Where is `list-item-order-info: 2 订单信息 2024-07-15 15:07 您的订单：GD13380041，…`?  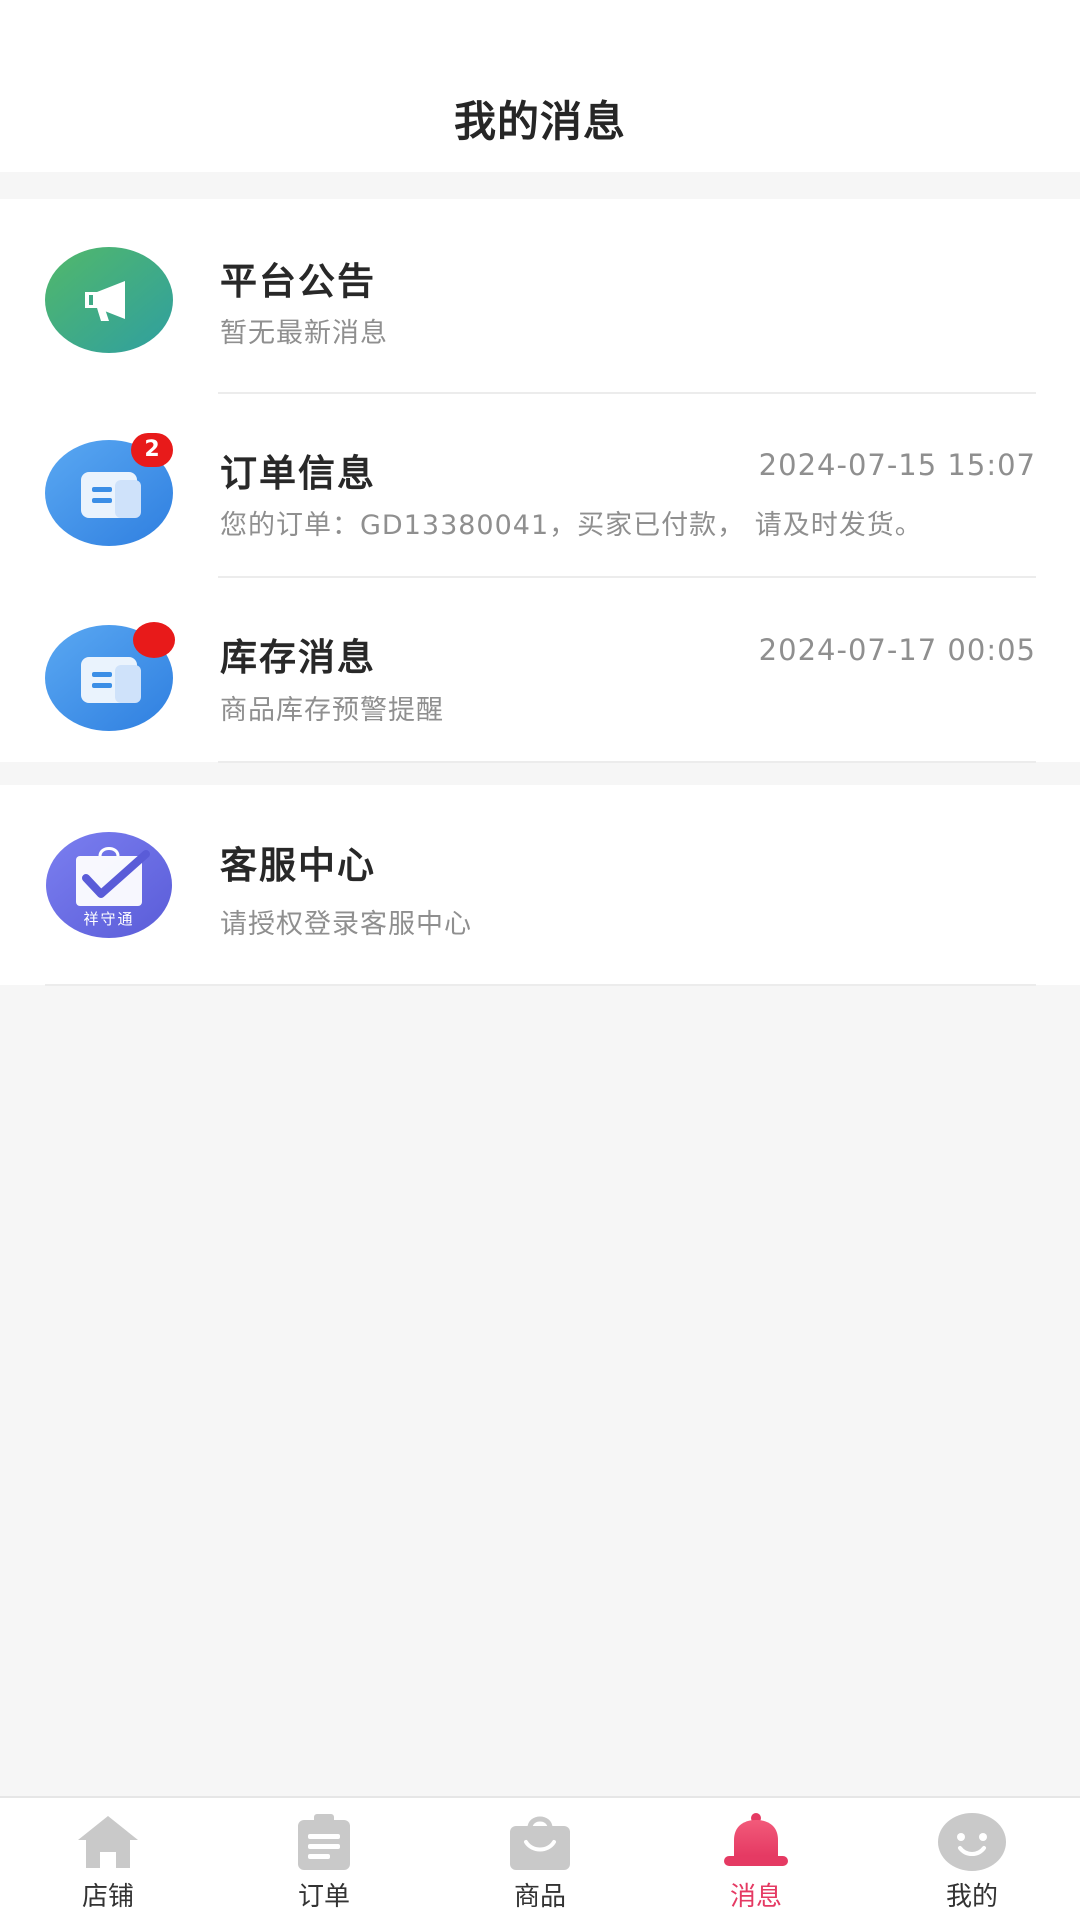 list-item-order-info: 2 订单信息 2024-07-15 15:07 您的订单：GD13380041，… is located at coordinates (540, 485).